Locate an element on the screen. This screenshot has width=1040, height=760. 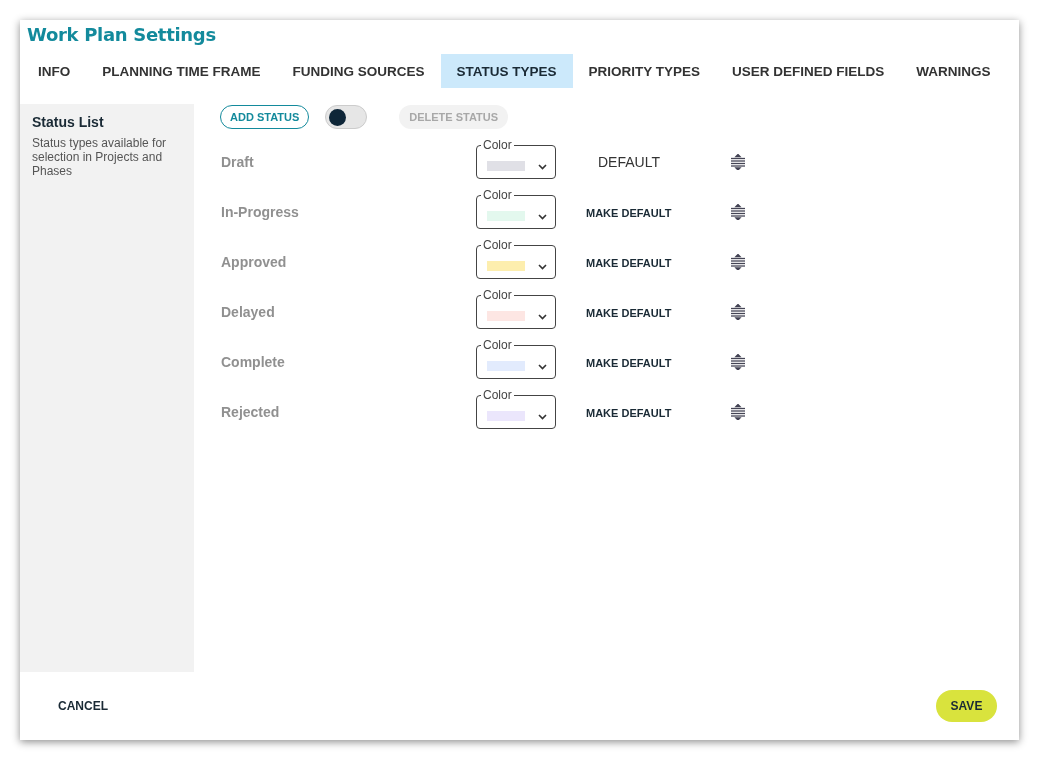
status-name: Draft is located at coordinates (237, 162).